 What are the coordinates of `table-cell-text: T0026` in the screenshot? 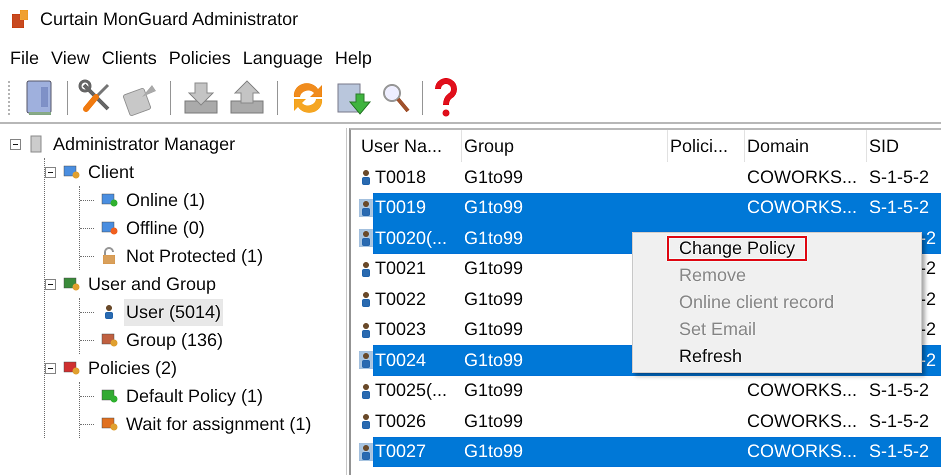 It's located at (401, 421).